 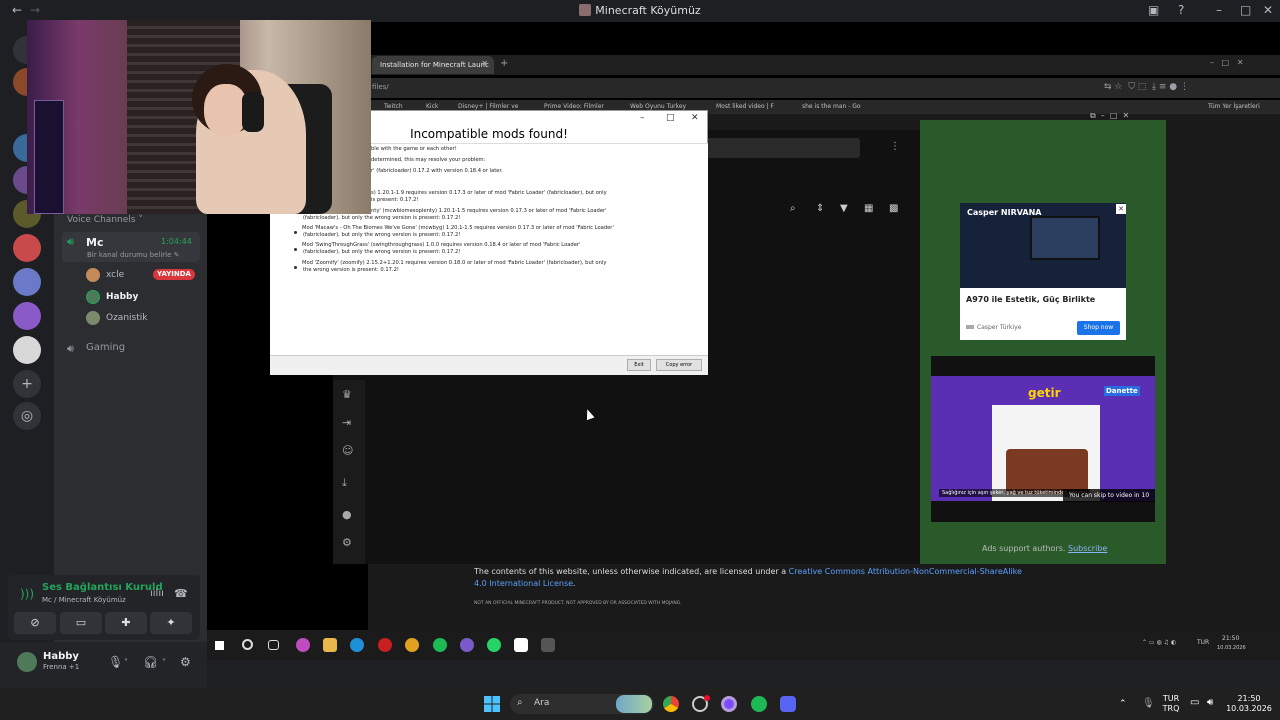 I want to click on exit-button: Exit, so click(x=639, y=365).